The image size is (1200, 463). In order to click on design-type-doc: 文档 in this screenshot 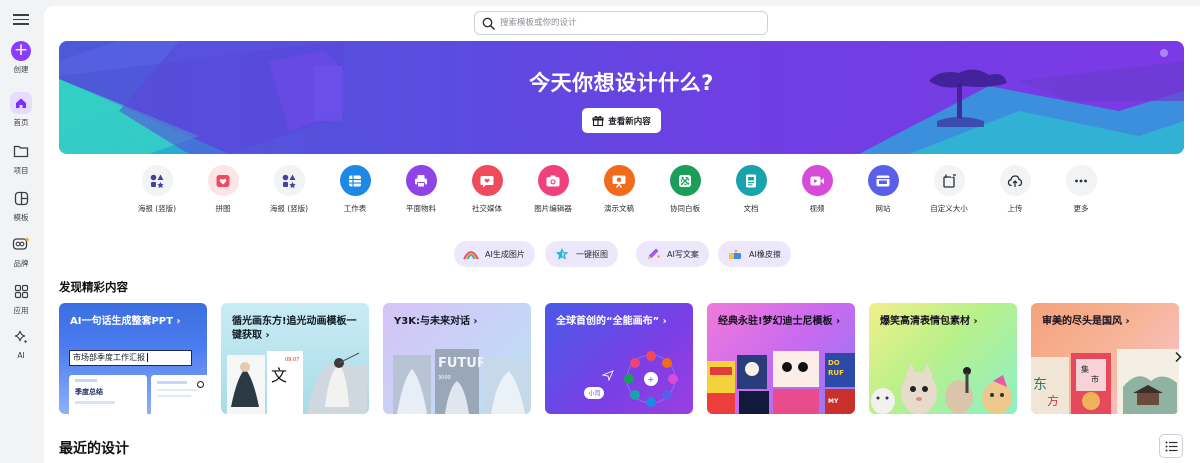, I will do `click(751, 189)`.